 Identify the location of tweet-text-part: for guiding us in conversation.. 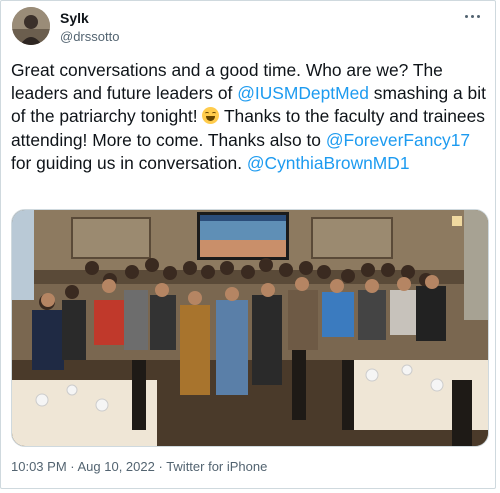
(129, 162).